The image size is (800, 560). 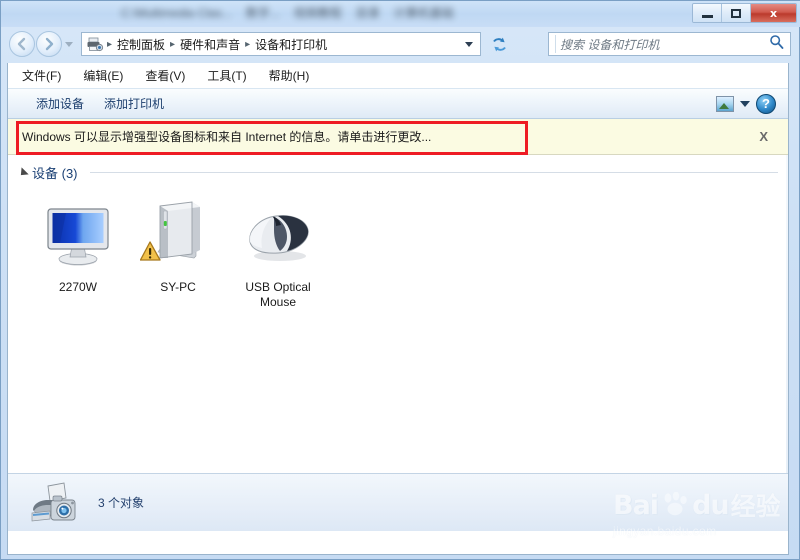 What do you see at coordinates (95, 44) in the screenshot?
I see `devices-printers-icon` at bounding box center [95, 44].